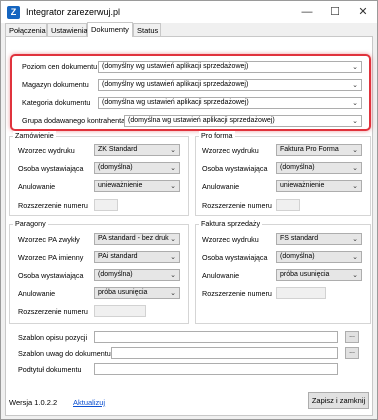  I want to click on proforma-group-title: Pro forma, so click(217, 135).